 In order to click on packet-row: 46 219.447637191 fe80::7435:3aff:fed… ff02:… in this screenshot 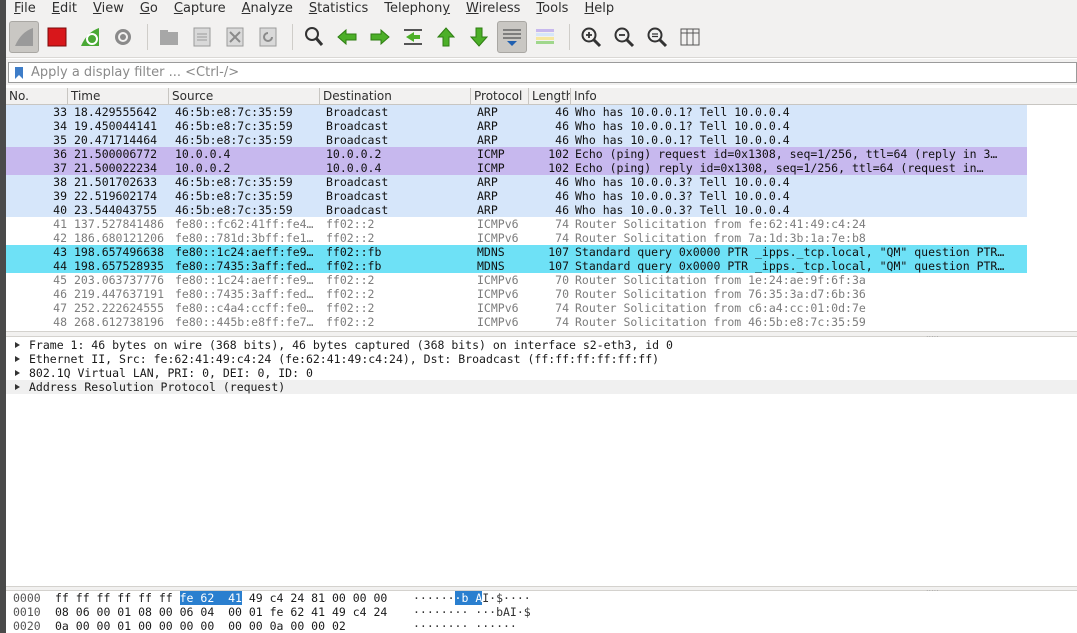, I will do `click(516, 294)`.